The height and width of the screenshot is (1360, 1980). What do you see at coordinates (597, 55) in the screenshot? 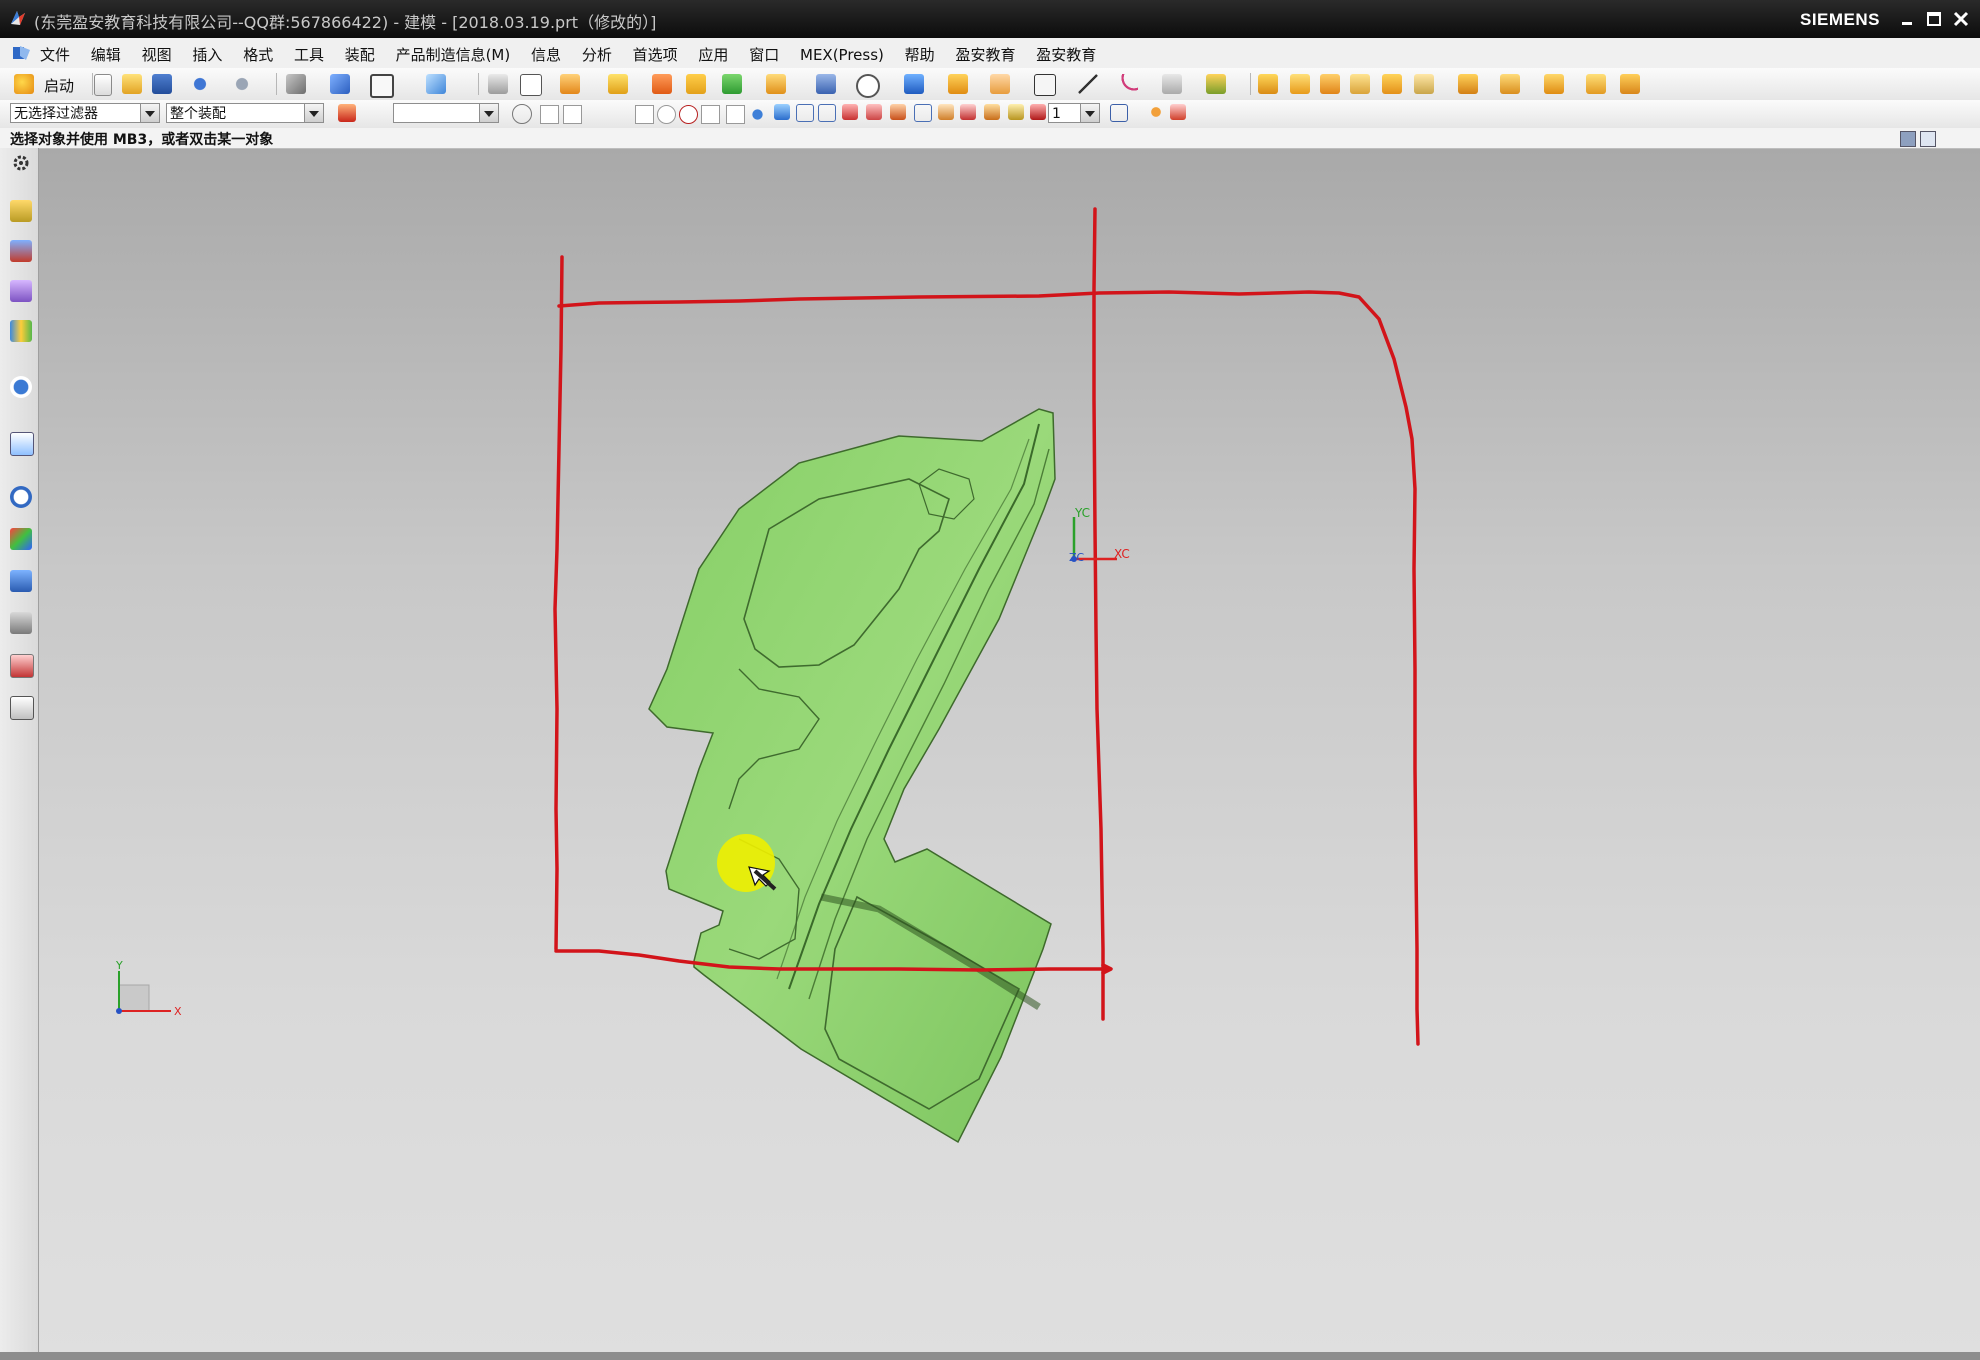
I see `menu-analysis: 分析` at bounding box center [597, 55].